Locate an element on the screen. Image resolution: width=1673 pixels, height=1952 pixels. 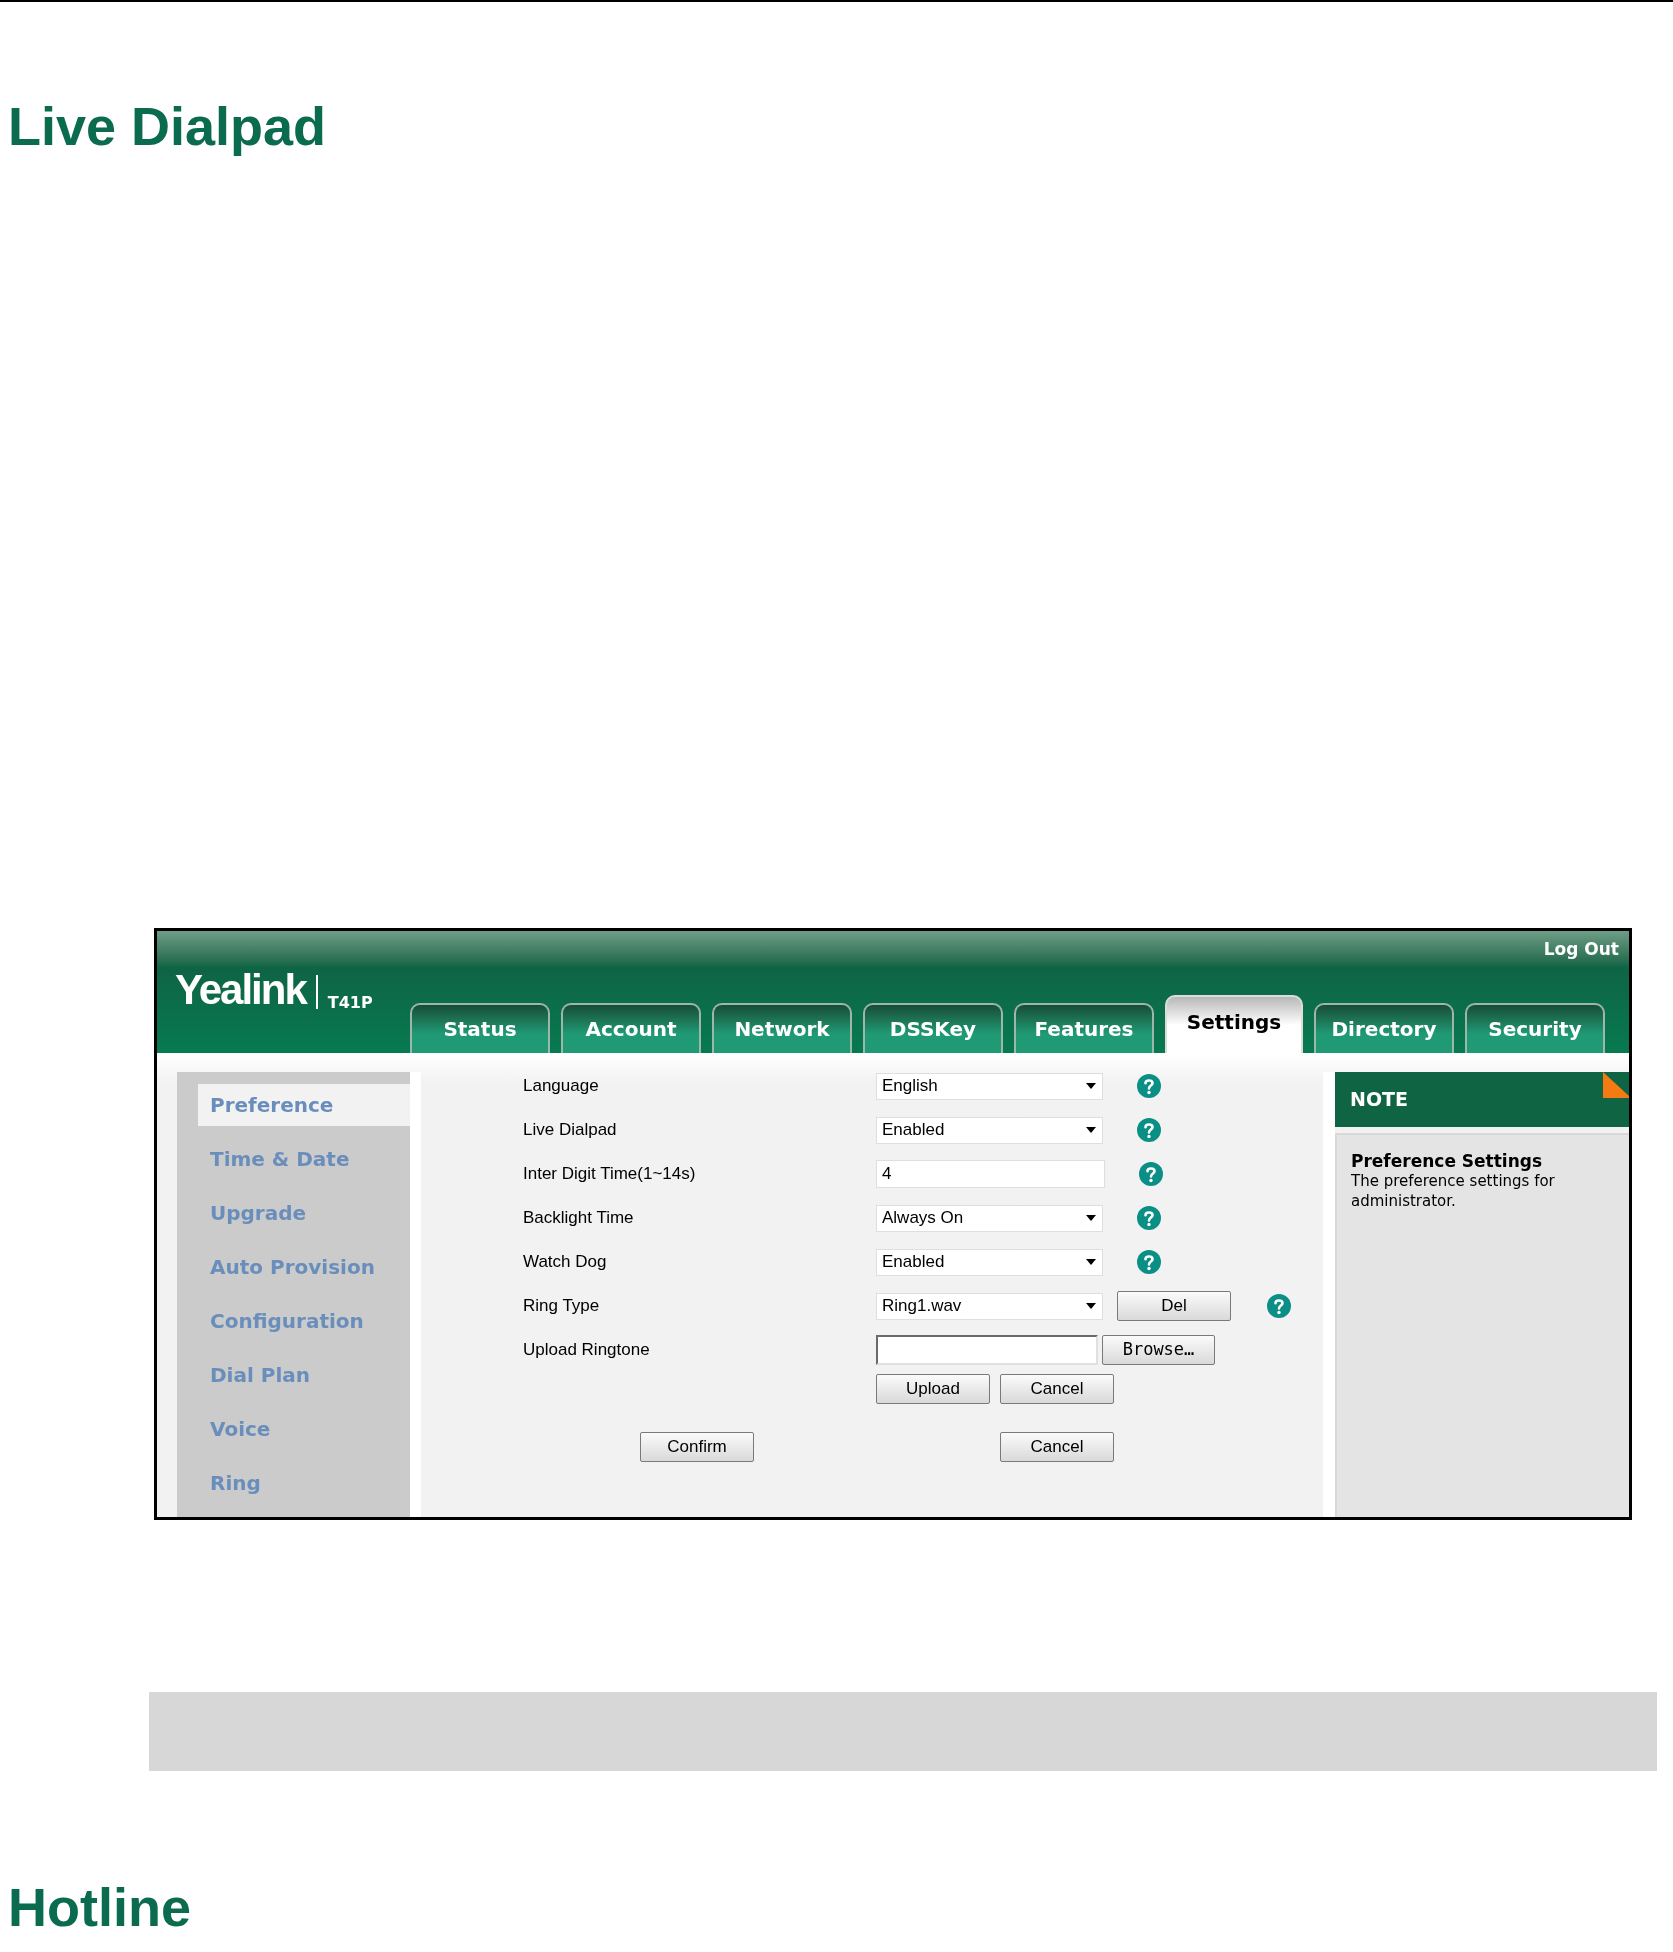
dropdown: English is located at coordinates (989, 1086).